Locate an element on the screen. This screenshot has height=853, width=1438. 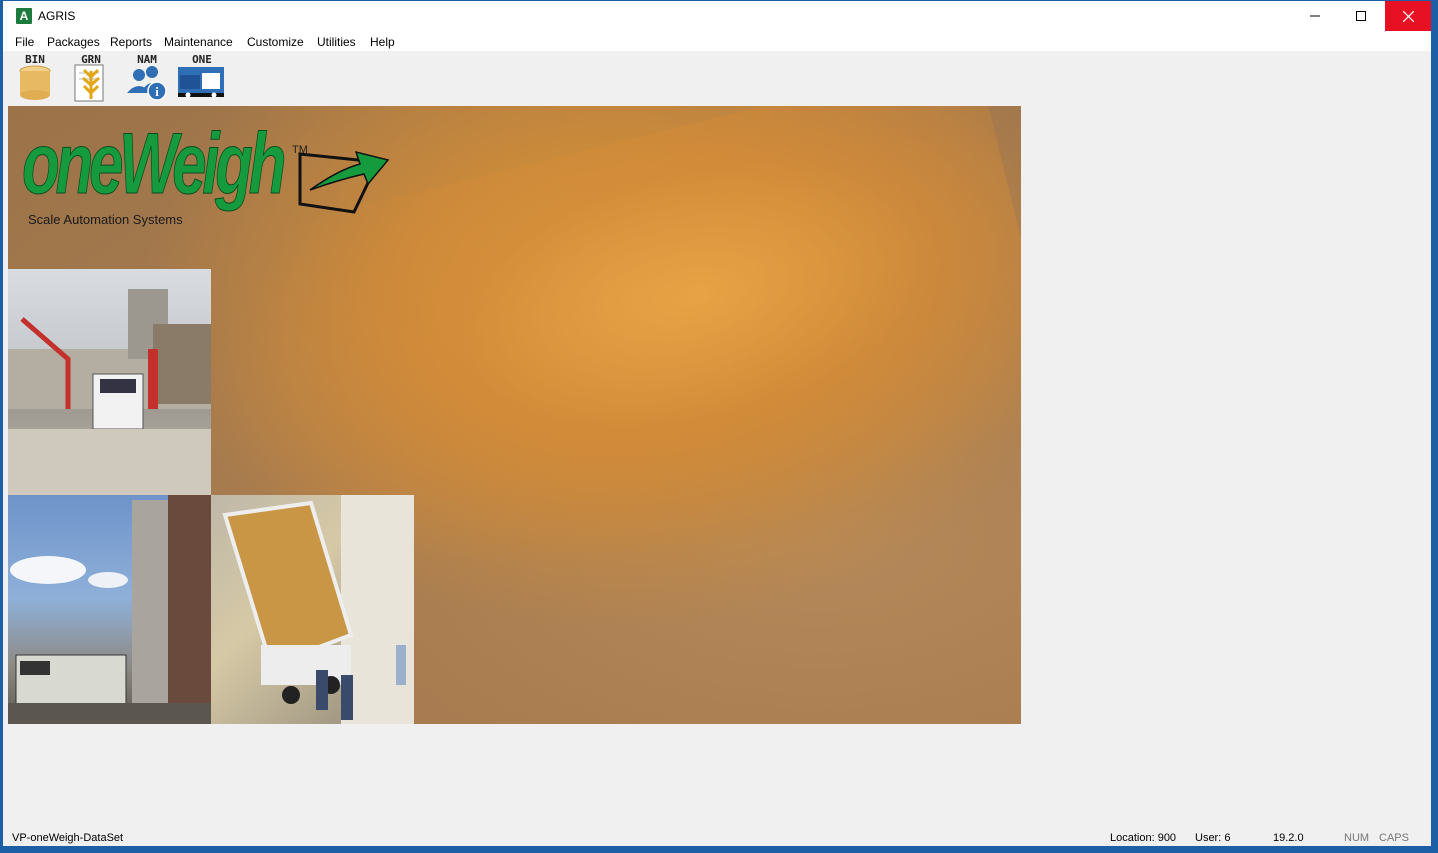
svg-text: i is located at coordinates (157, 91).